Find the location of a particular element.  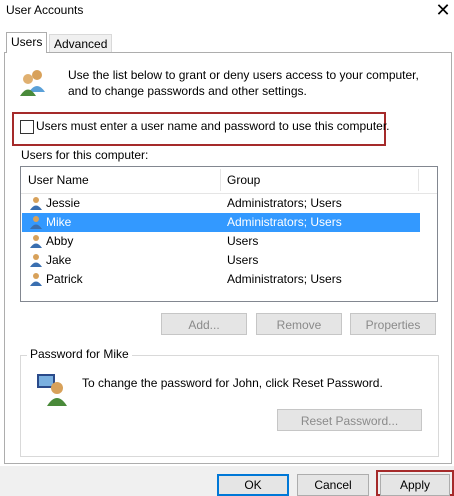

column-username-label: User Name is located at coordinates (58, 180).